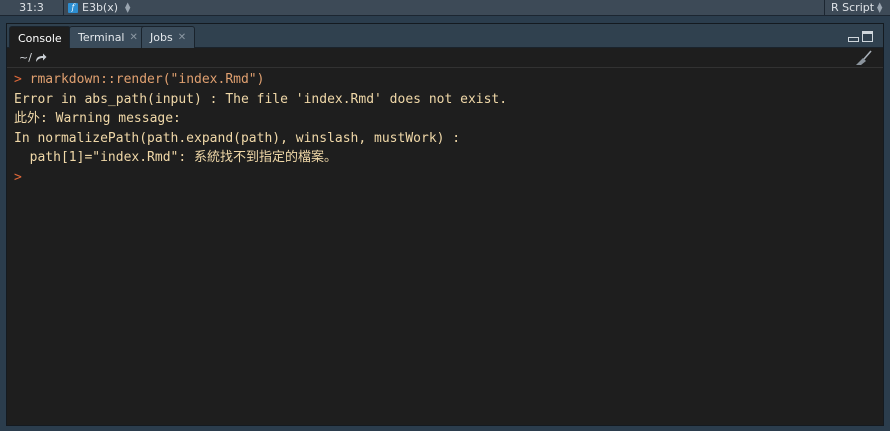  I want to click on console-output-text: path[1]="index.Rmd": 系統找不到指定的檔案。, so click(176, 157).